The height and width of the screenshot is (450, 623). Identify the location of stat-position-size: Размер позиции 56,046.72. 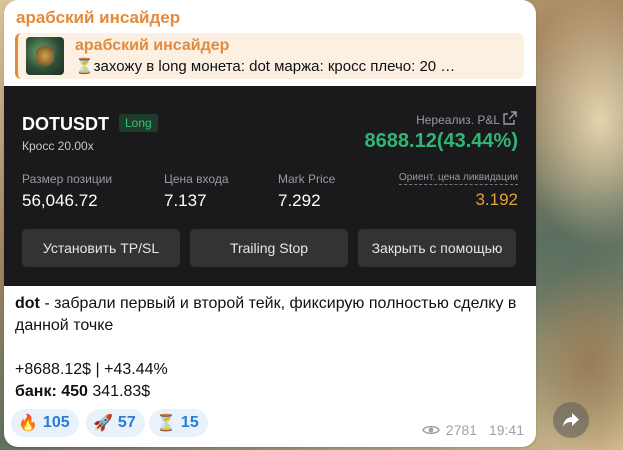
(67, 191).